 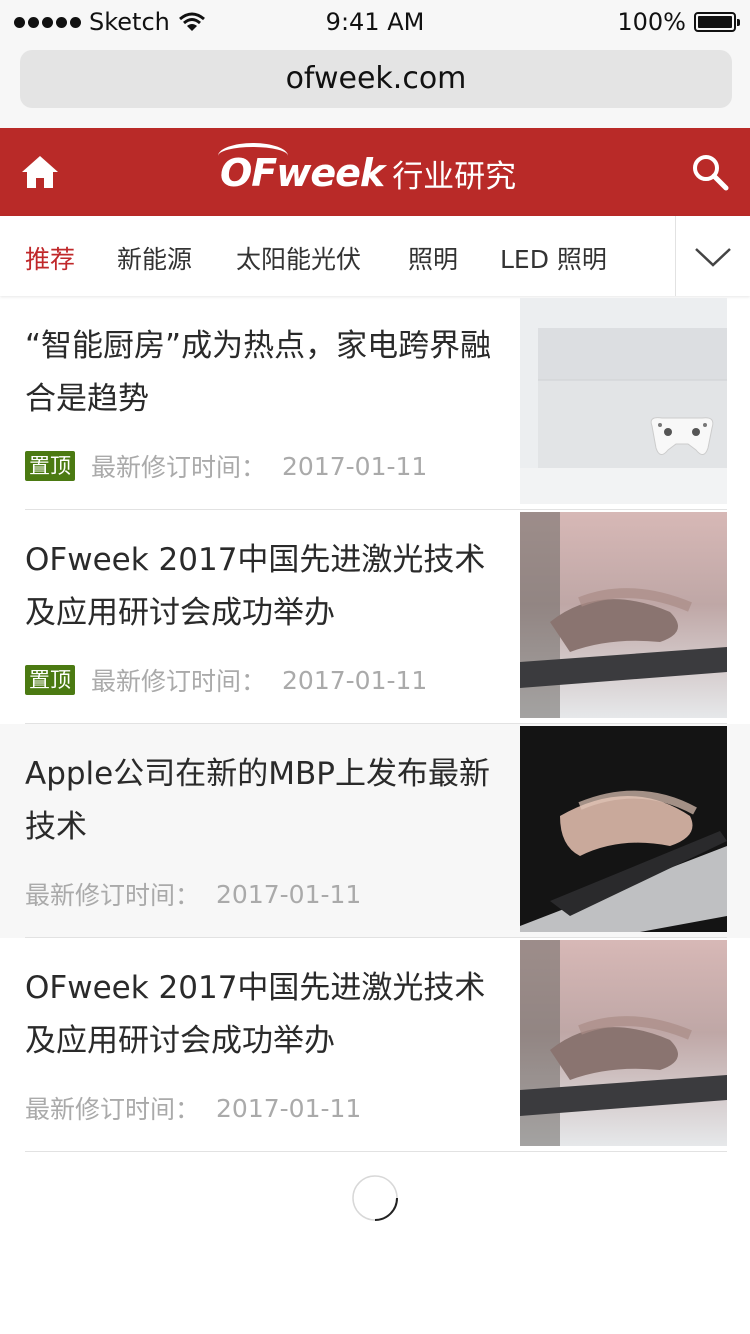 I want to click on battery-percent: 100%, so click(x=651, y=22).